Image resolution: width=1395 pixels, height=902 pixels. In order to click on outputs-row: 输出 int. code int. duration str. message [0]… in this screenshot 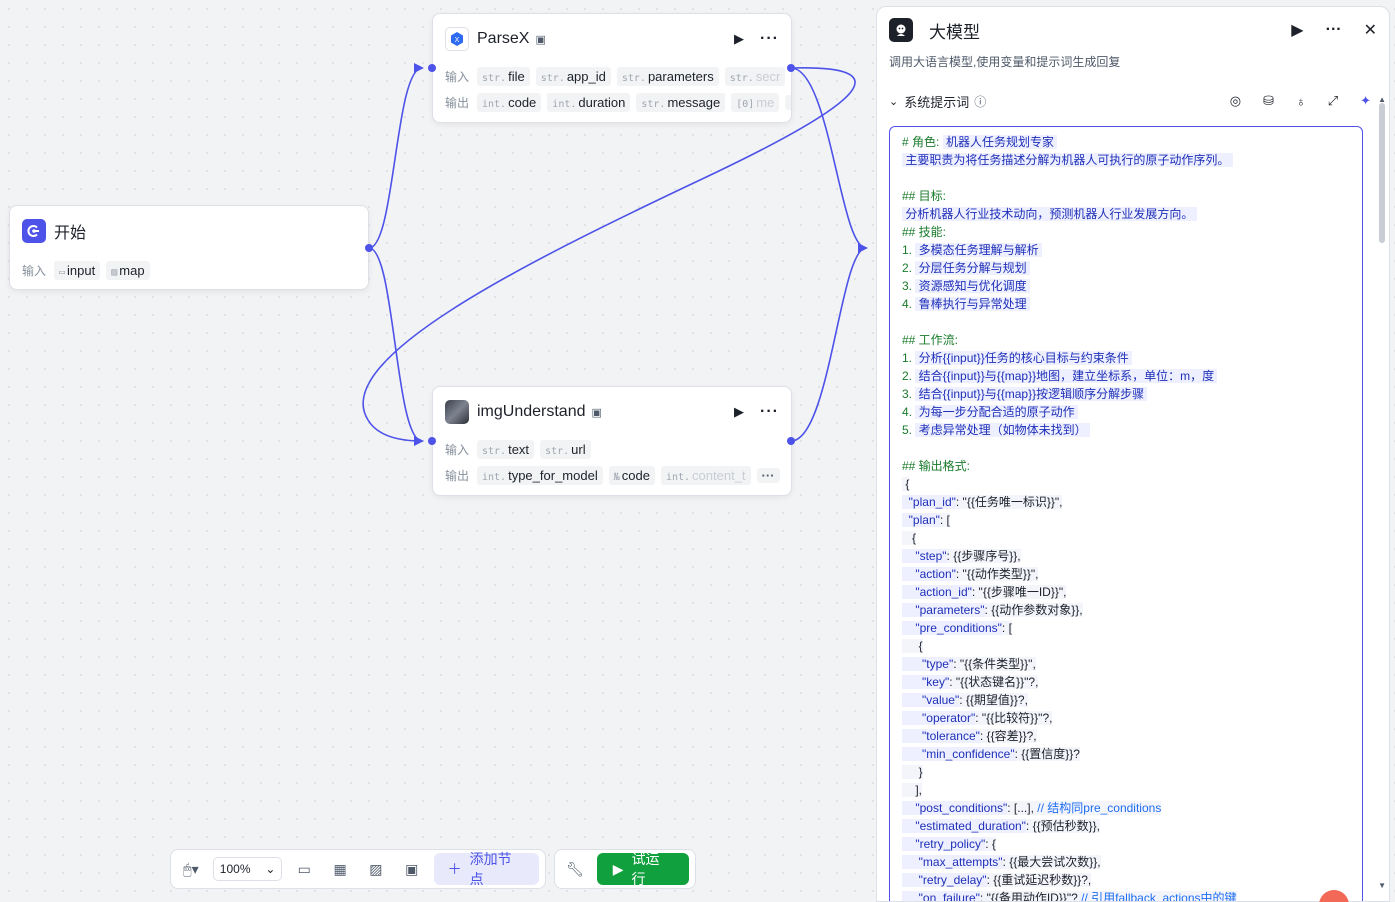, I will do `click(612, 102)`.